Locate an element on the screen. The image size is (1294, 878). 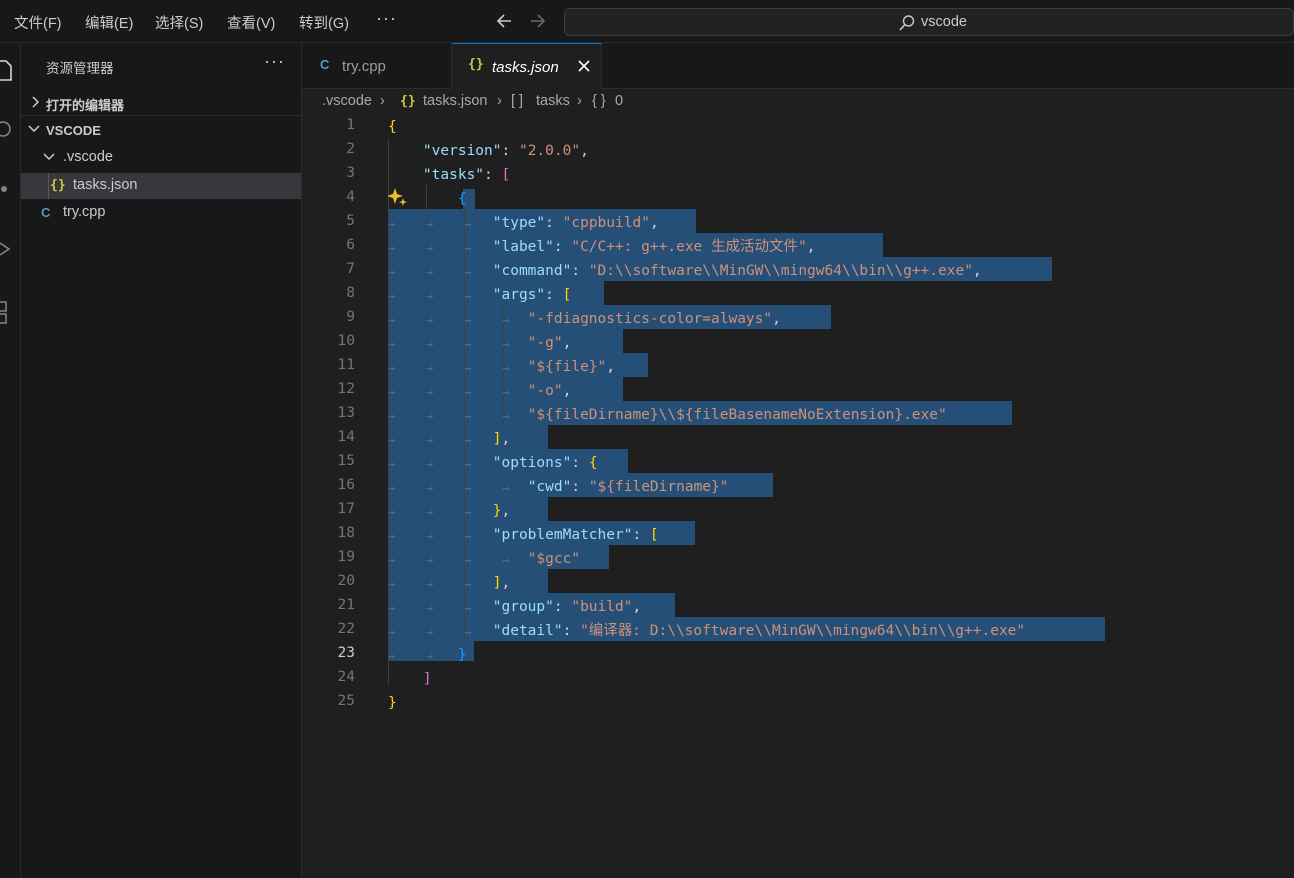
code-line-4: { is located at coordinates (462, 199).